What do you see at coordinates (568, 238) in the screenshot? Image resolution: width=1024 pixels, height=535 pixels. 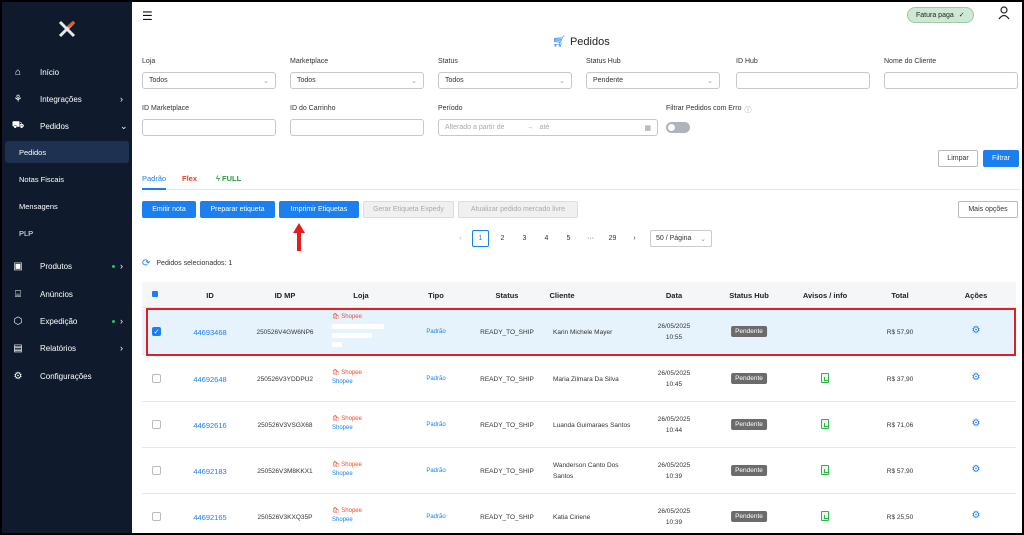 I see `page-5: 5` at bounding box center [568, 238].